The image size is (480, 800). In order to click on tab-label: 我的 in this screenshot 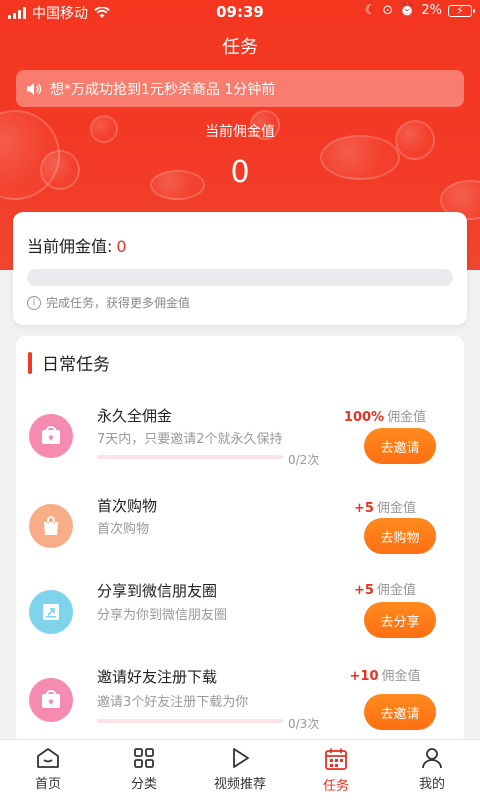, I will do `click(431, 784)`.